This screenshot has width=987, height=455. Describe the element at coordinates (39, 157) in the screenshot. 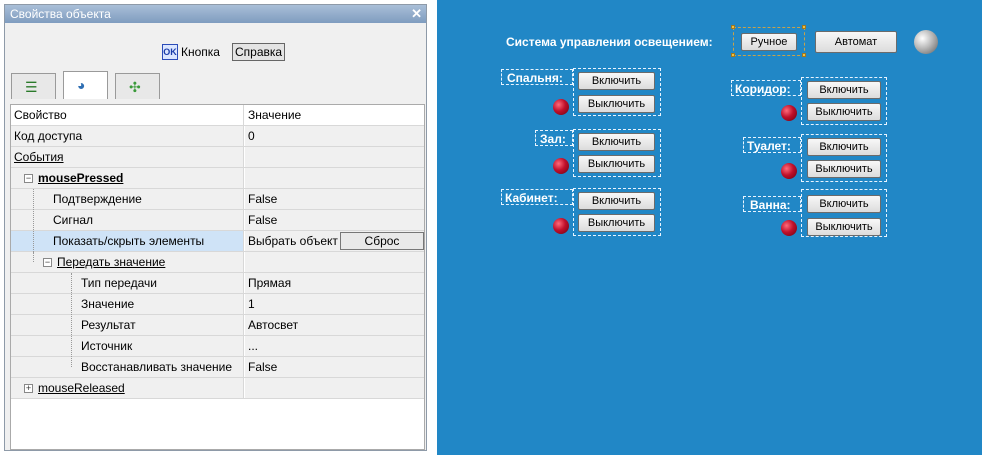

I see `events-link: События` at that location.